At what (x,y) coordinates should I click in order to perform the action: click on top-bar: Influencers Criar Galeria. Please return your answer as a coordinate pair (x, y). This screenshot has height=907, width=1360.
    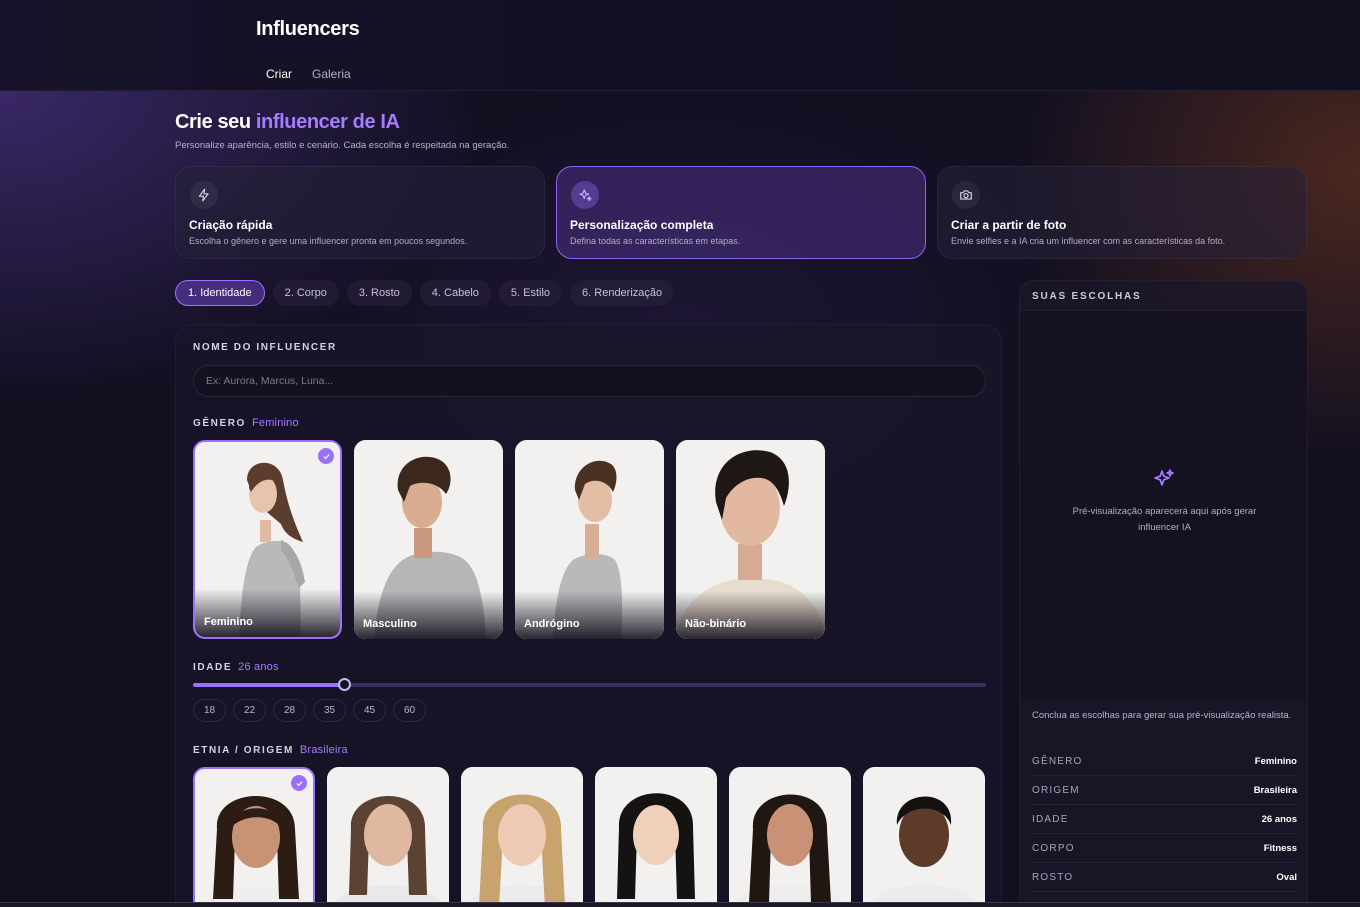
    Looking at the image, I should click on (680, 45).